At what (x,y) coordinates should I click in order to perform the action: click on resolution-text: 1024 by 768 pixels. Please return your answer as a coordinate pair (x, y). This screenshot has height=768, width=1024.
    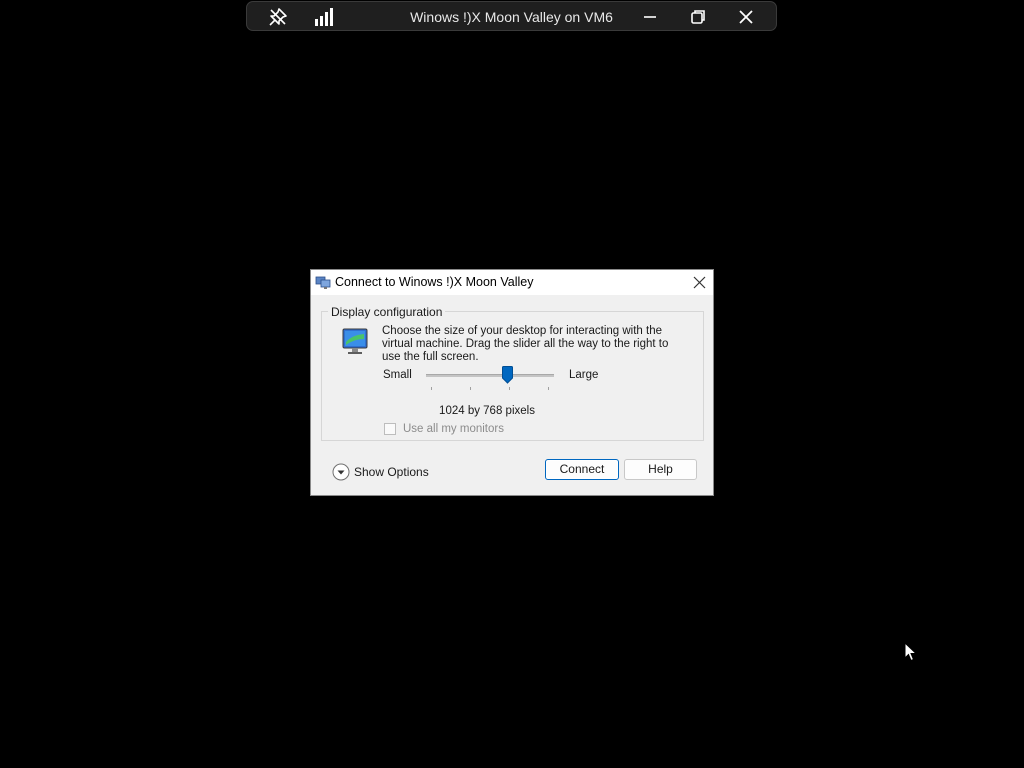
    Looking at the image, I should click on (487, 411).